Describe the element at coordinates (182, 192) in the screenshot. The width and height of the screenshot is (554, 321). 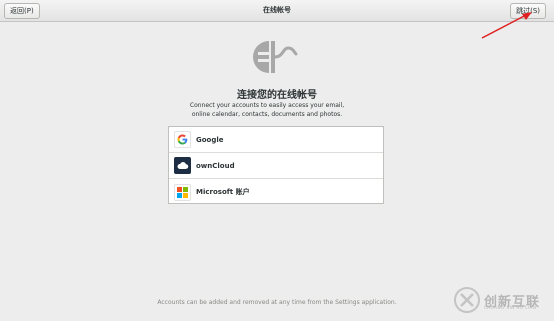
I see `microsoft-icon` at that location.